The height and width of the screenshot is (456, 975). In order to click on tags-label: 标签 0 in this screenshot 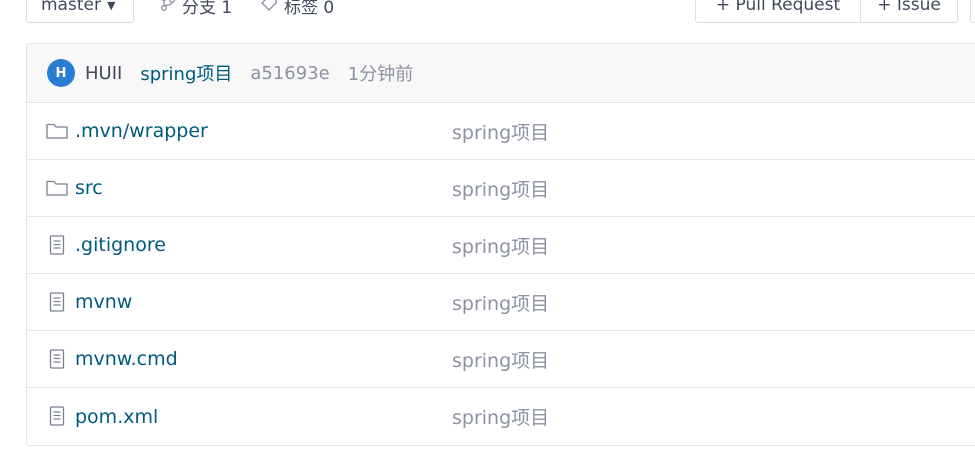, I will do `click(309, 9)`.